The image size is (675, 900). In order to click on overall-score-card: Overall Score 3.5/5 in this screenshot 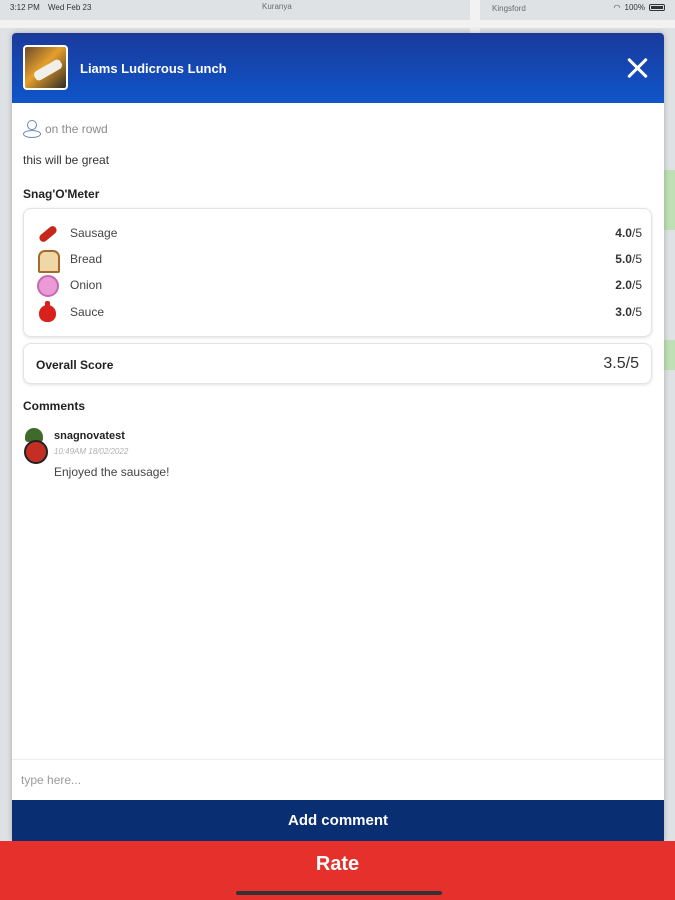, I will do `click(337, 363)`.